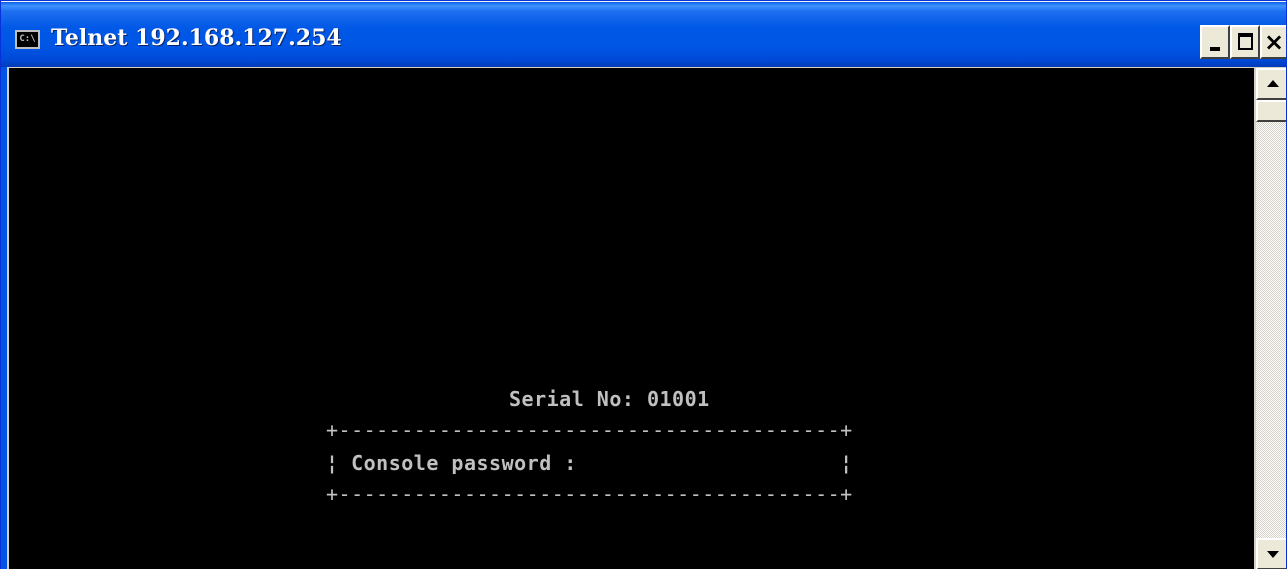 The width and height of the screenshot is (1287, 569). I want to click on console-password-prompt: ¦ Console password : ¦, so click(589, 463).